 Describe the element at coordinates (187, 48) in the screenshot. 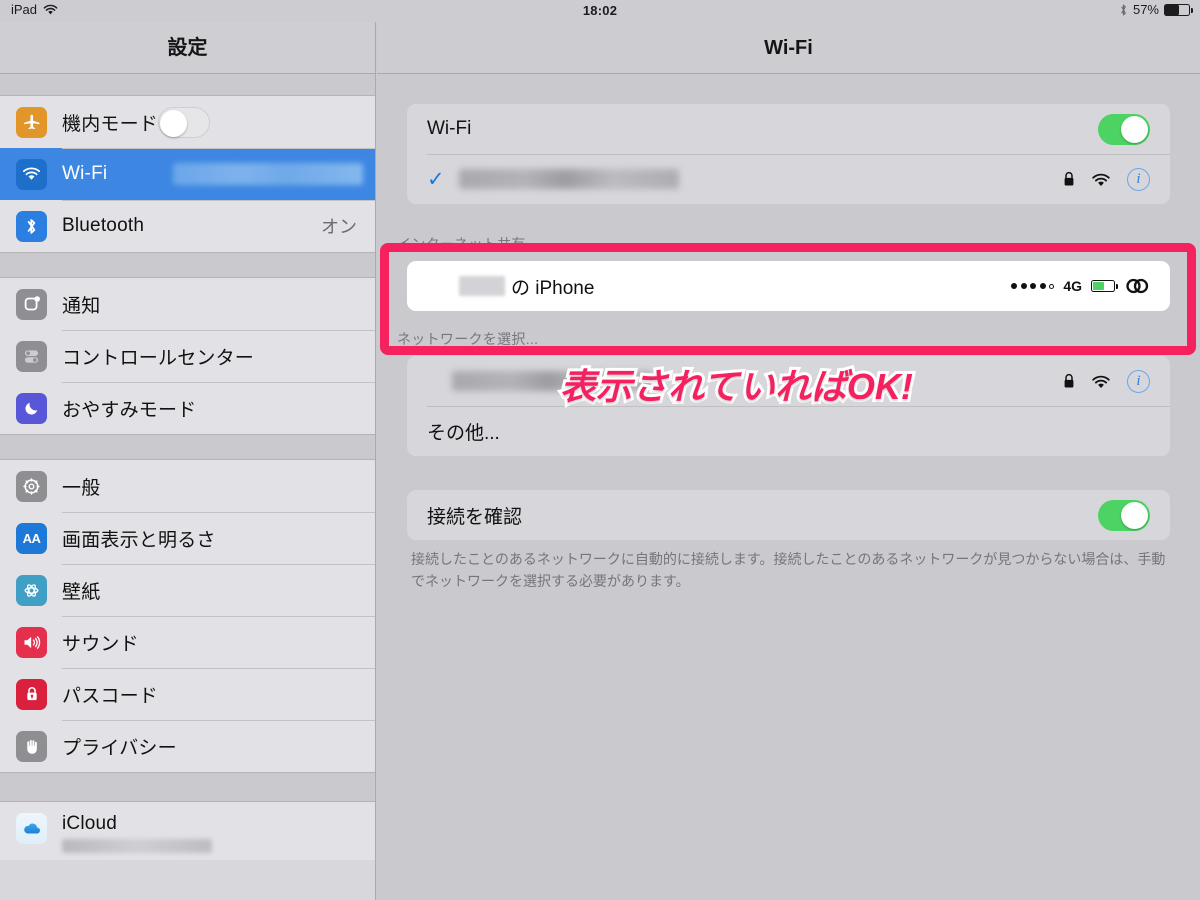

I see `page-title: 設定` at that location.